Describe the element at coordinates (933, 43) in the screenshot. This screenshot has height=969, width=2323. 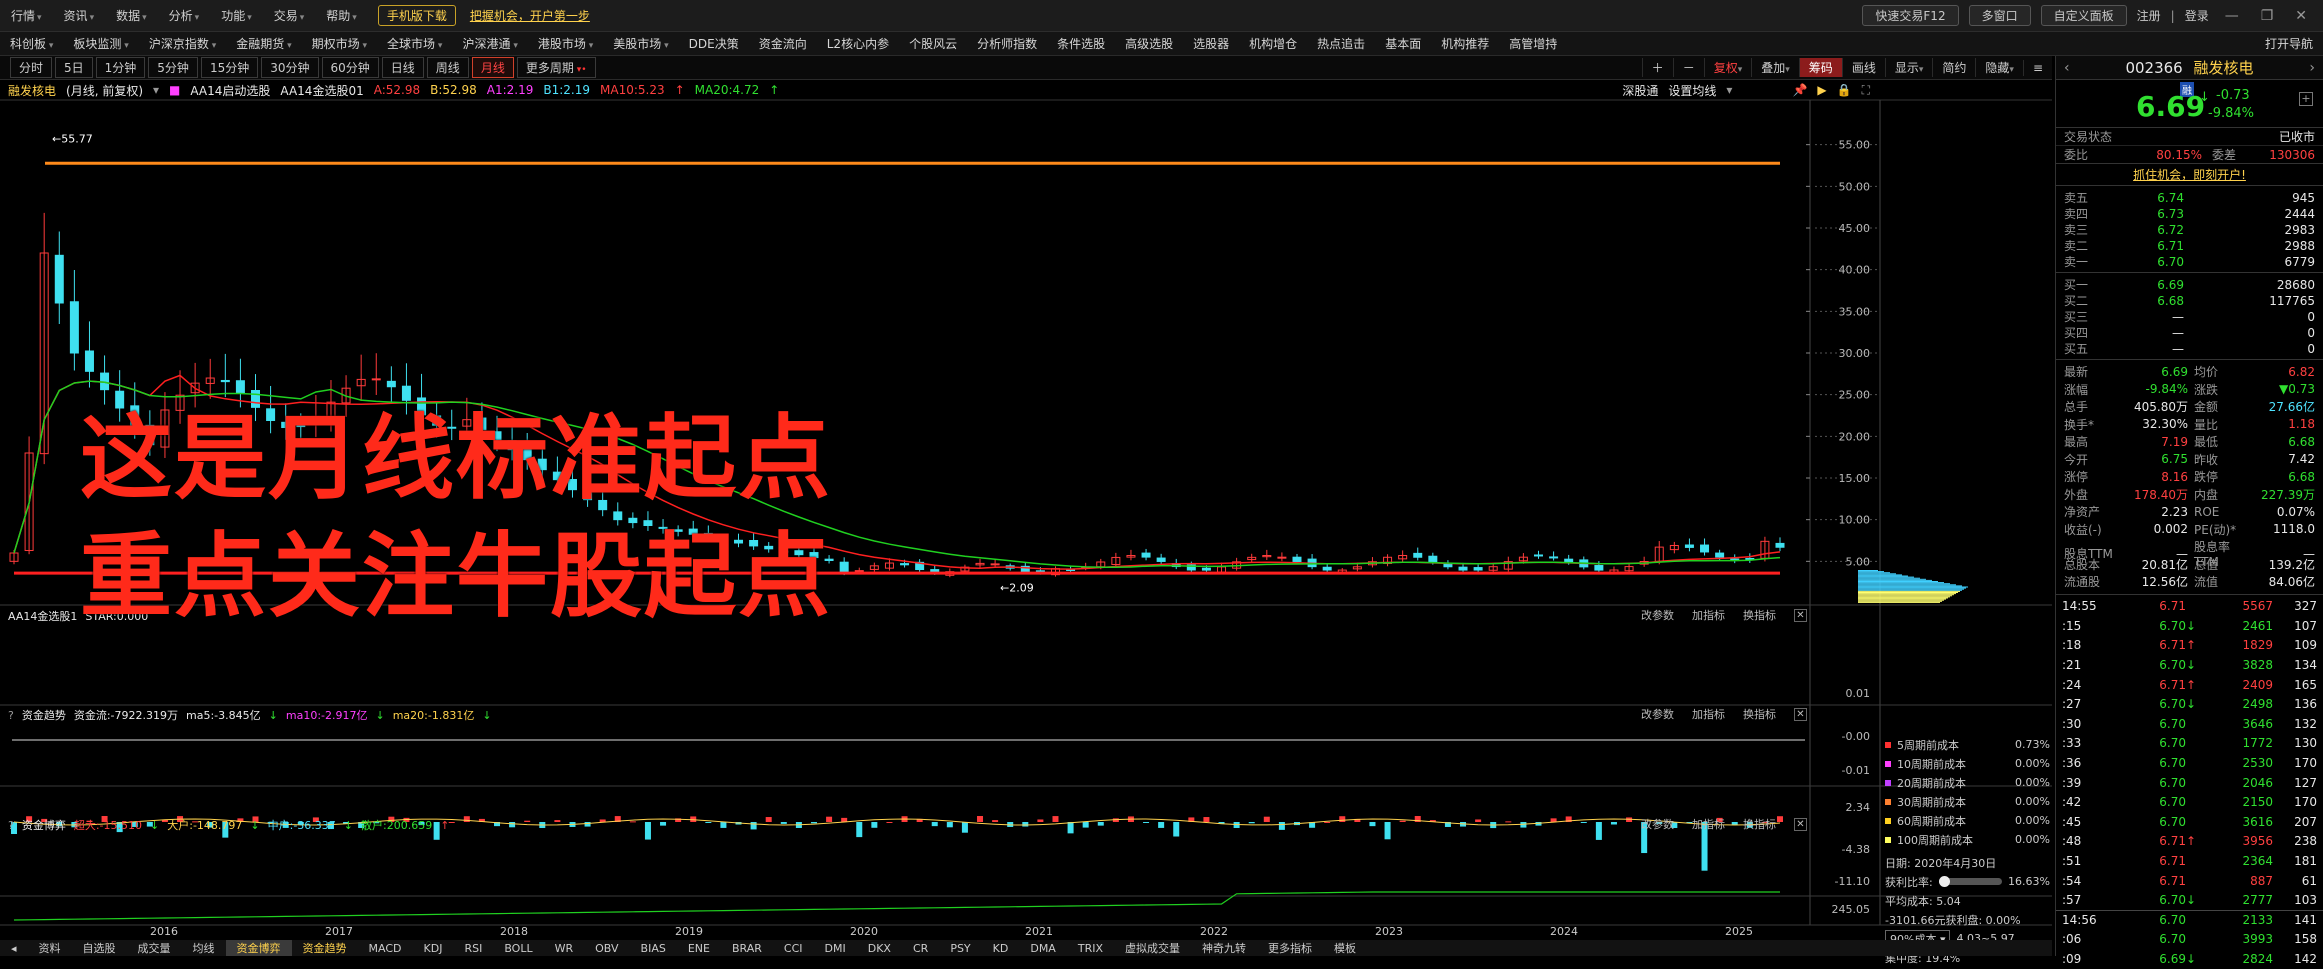
I see `nav-item-12: 个股风云` at that location.